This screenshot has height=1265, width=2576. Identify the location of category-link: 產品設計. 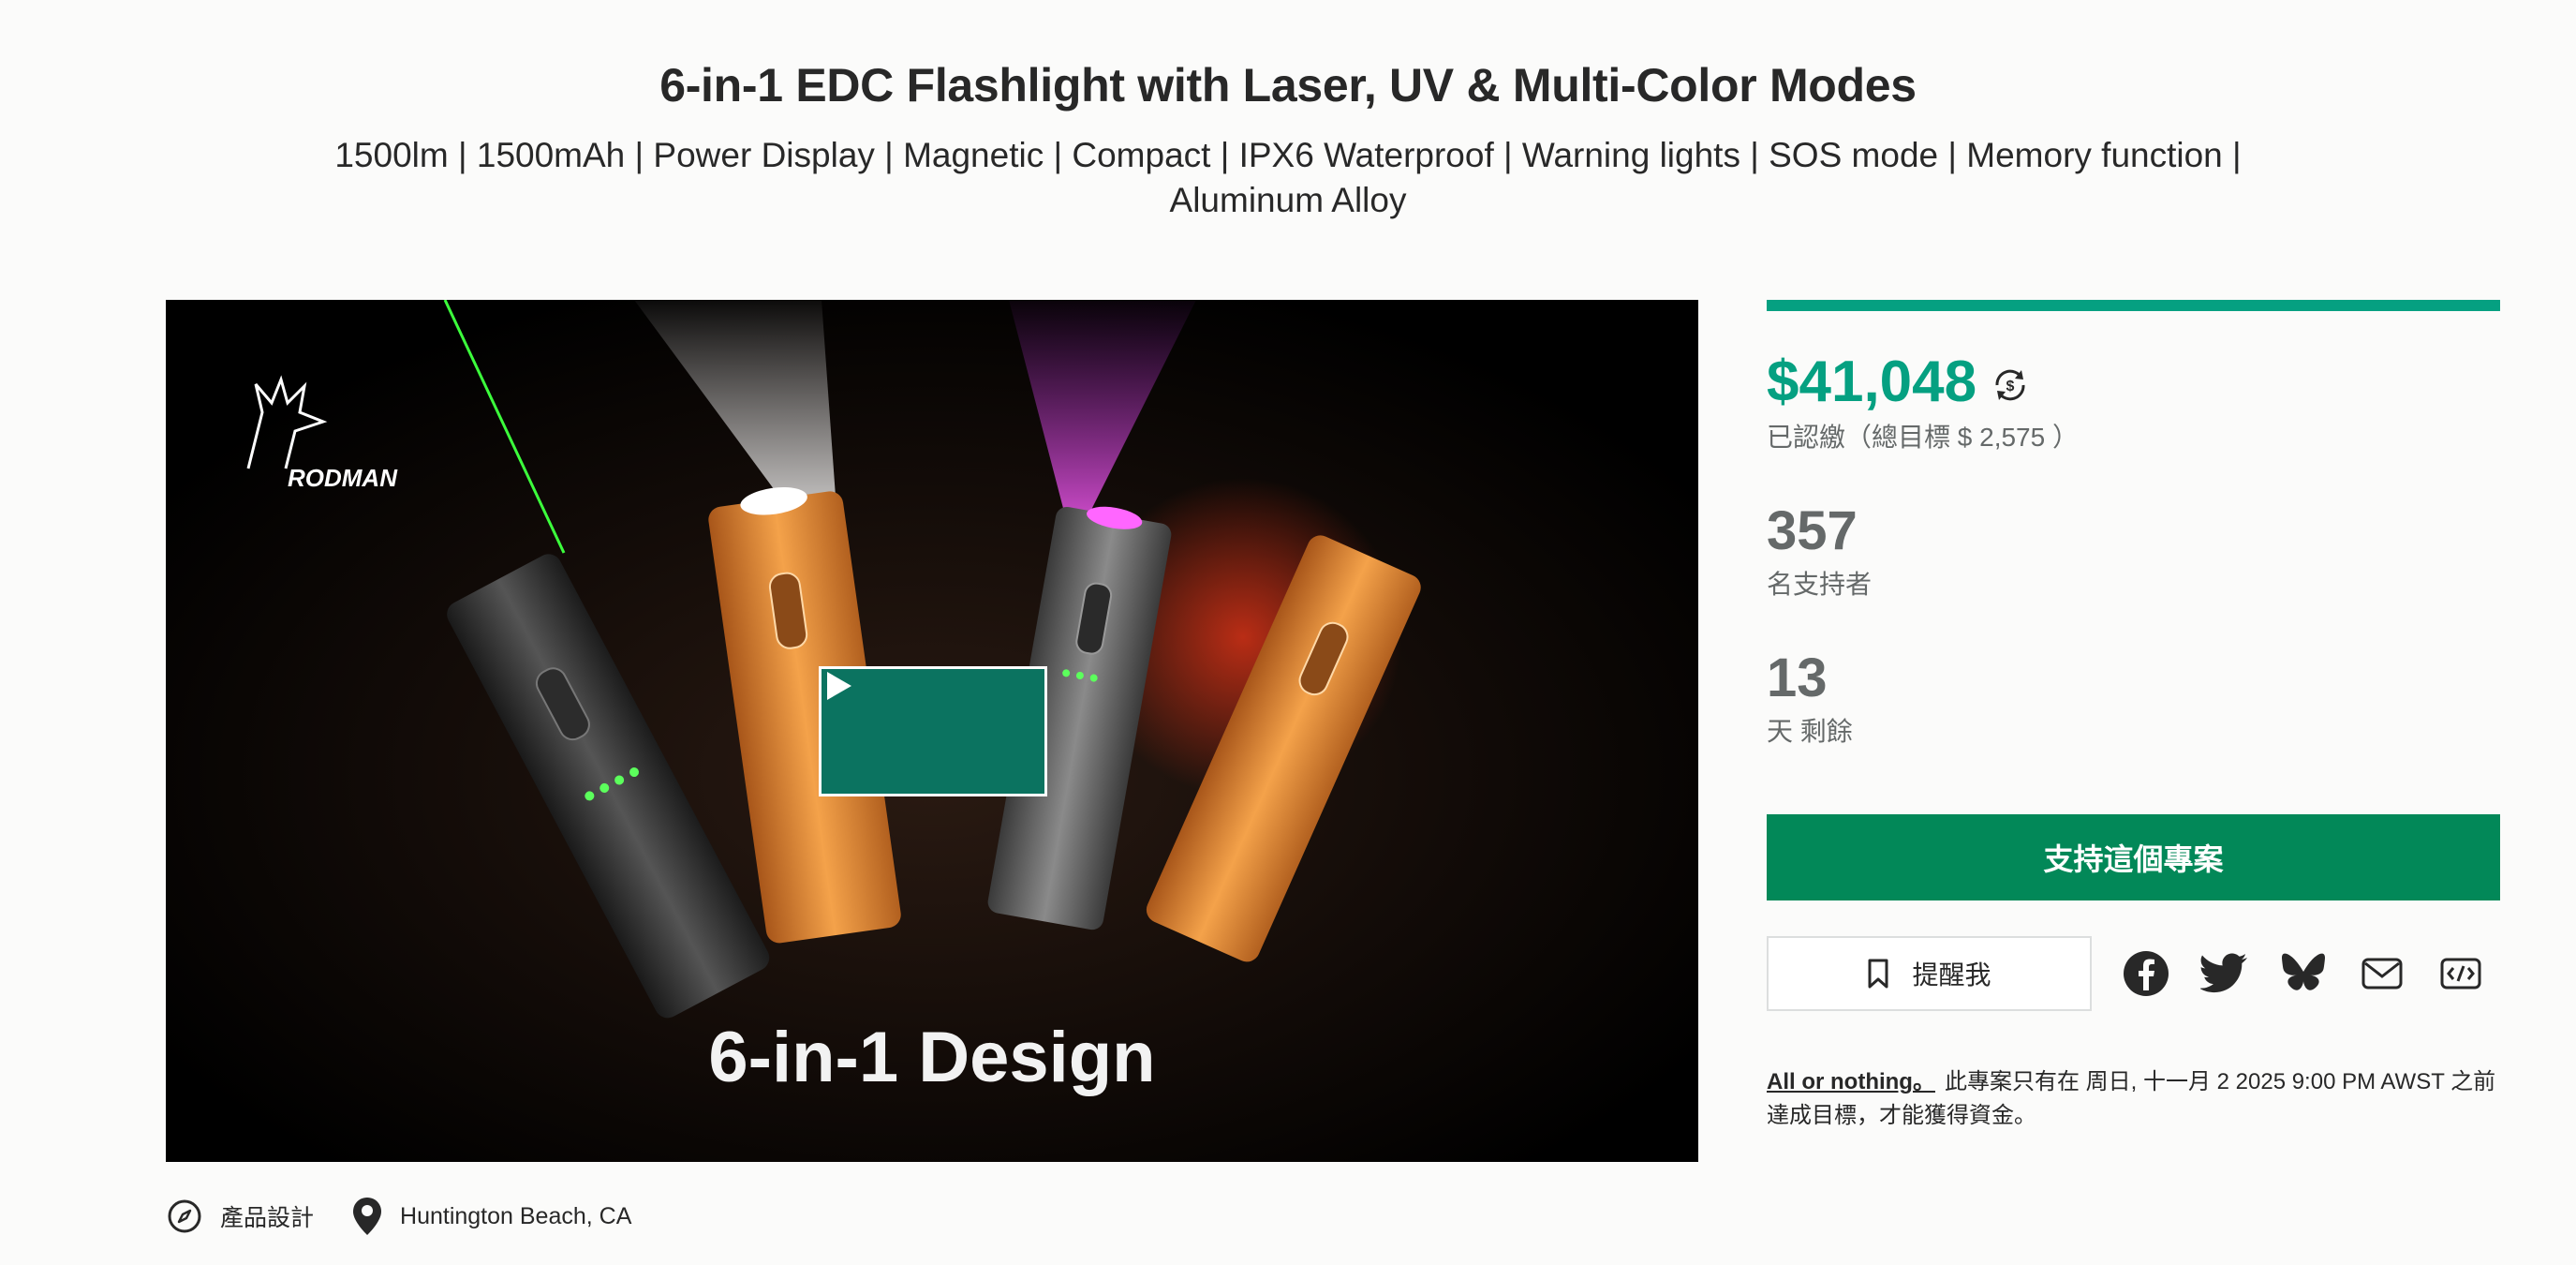
(240, 1216).